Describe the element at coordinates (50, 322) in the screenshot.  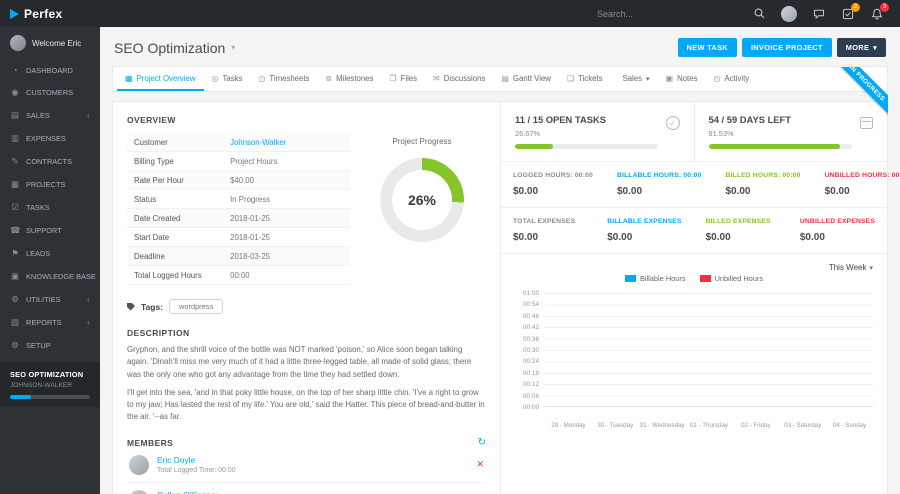
I see `sidebar-item: ▧ REPORTS` at that location.